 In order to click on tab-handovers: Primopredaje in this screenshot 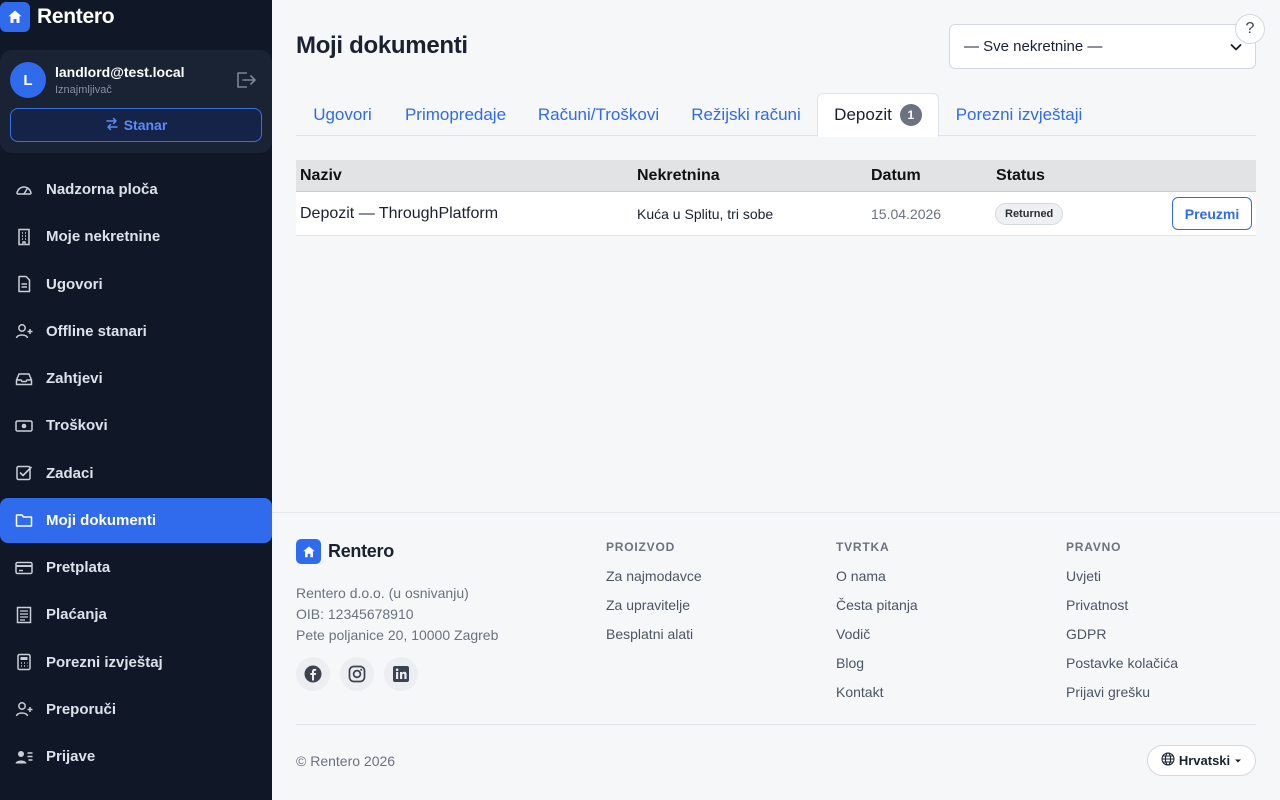, I will do `click(455, 114)`.